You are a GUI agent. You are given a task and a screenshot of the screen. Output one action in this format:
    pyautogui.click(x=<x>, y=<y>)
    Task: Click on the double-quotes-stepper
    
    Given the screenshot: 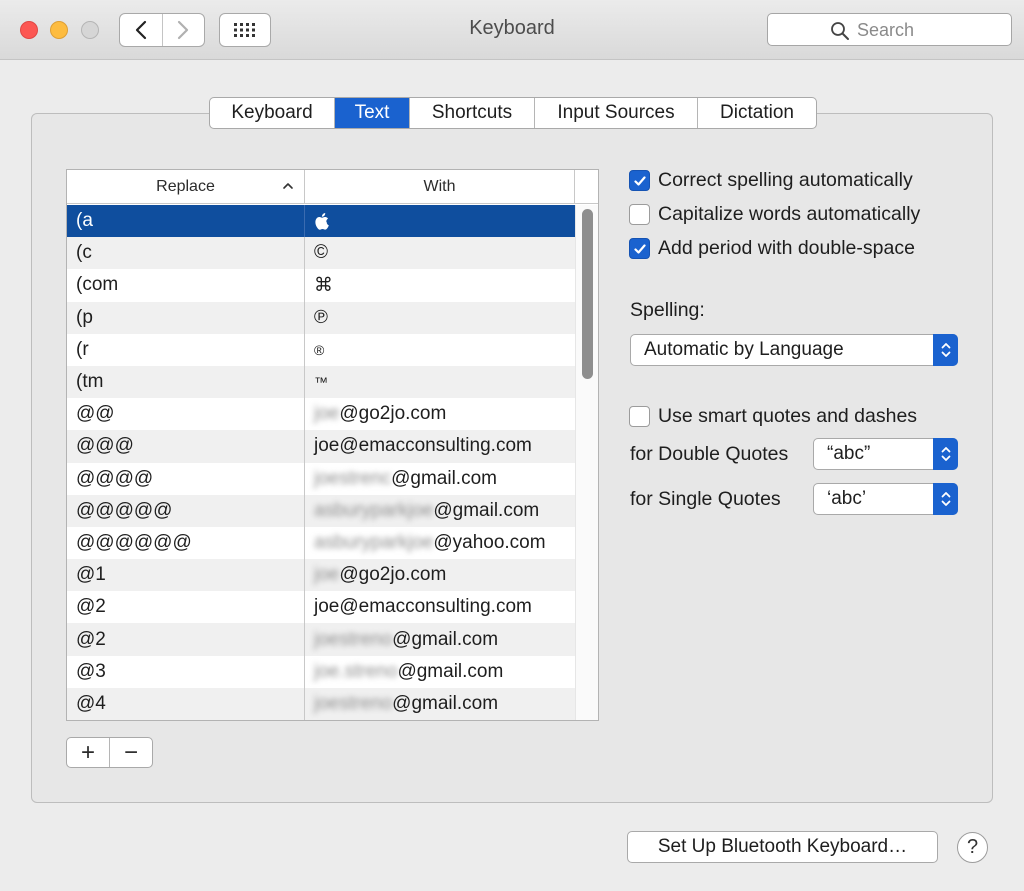 What is the action you would take?
    pyautogui.click(x=945, y=454)
    